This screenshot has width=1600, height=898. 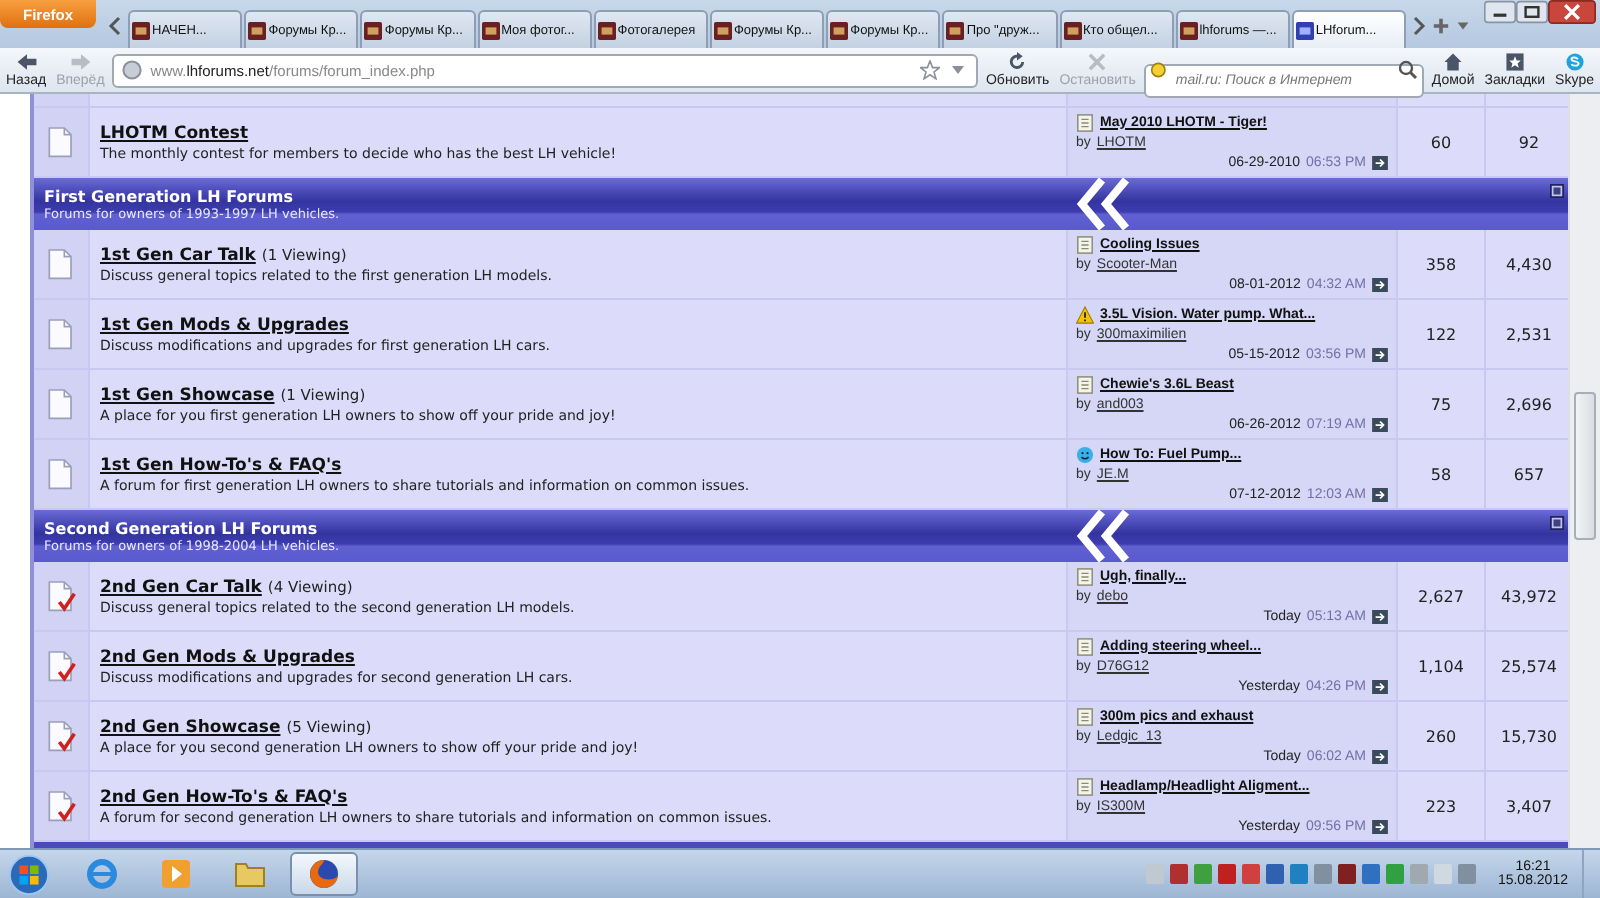 I want to click on search-engine-icon, so click(x=1159, y=70).